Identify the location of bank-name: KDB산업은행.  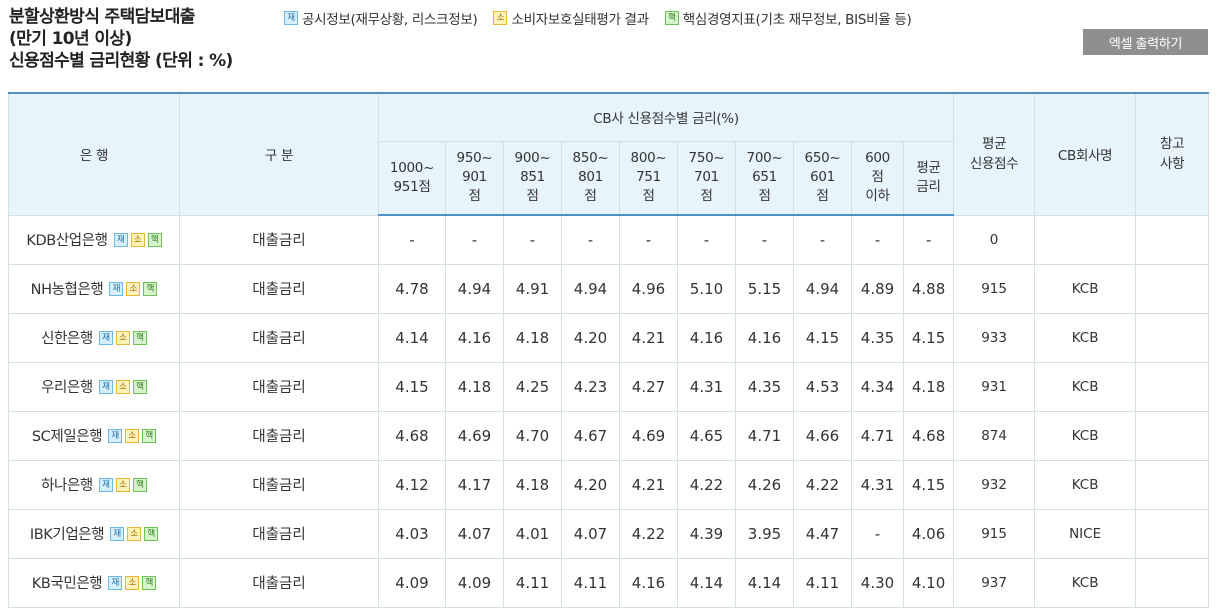
(67, 239).